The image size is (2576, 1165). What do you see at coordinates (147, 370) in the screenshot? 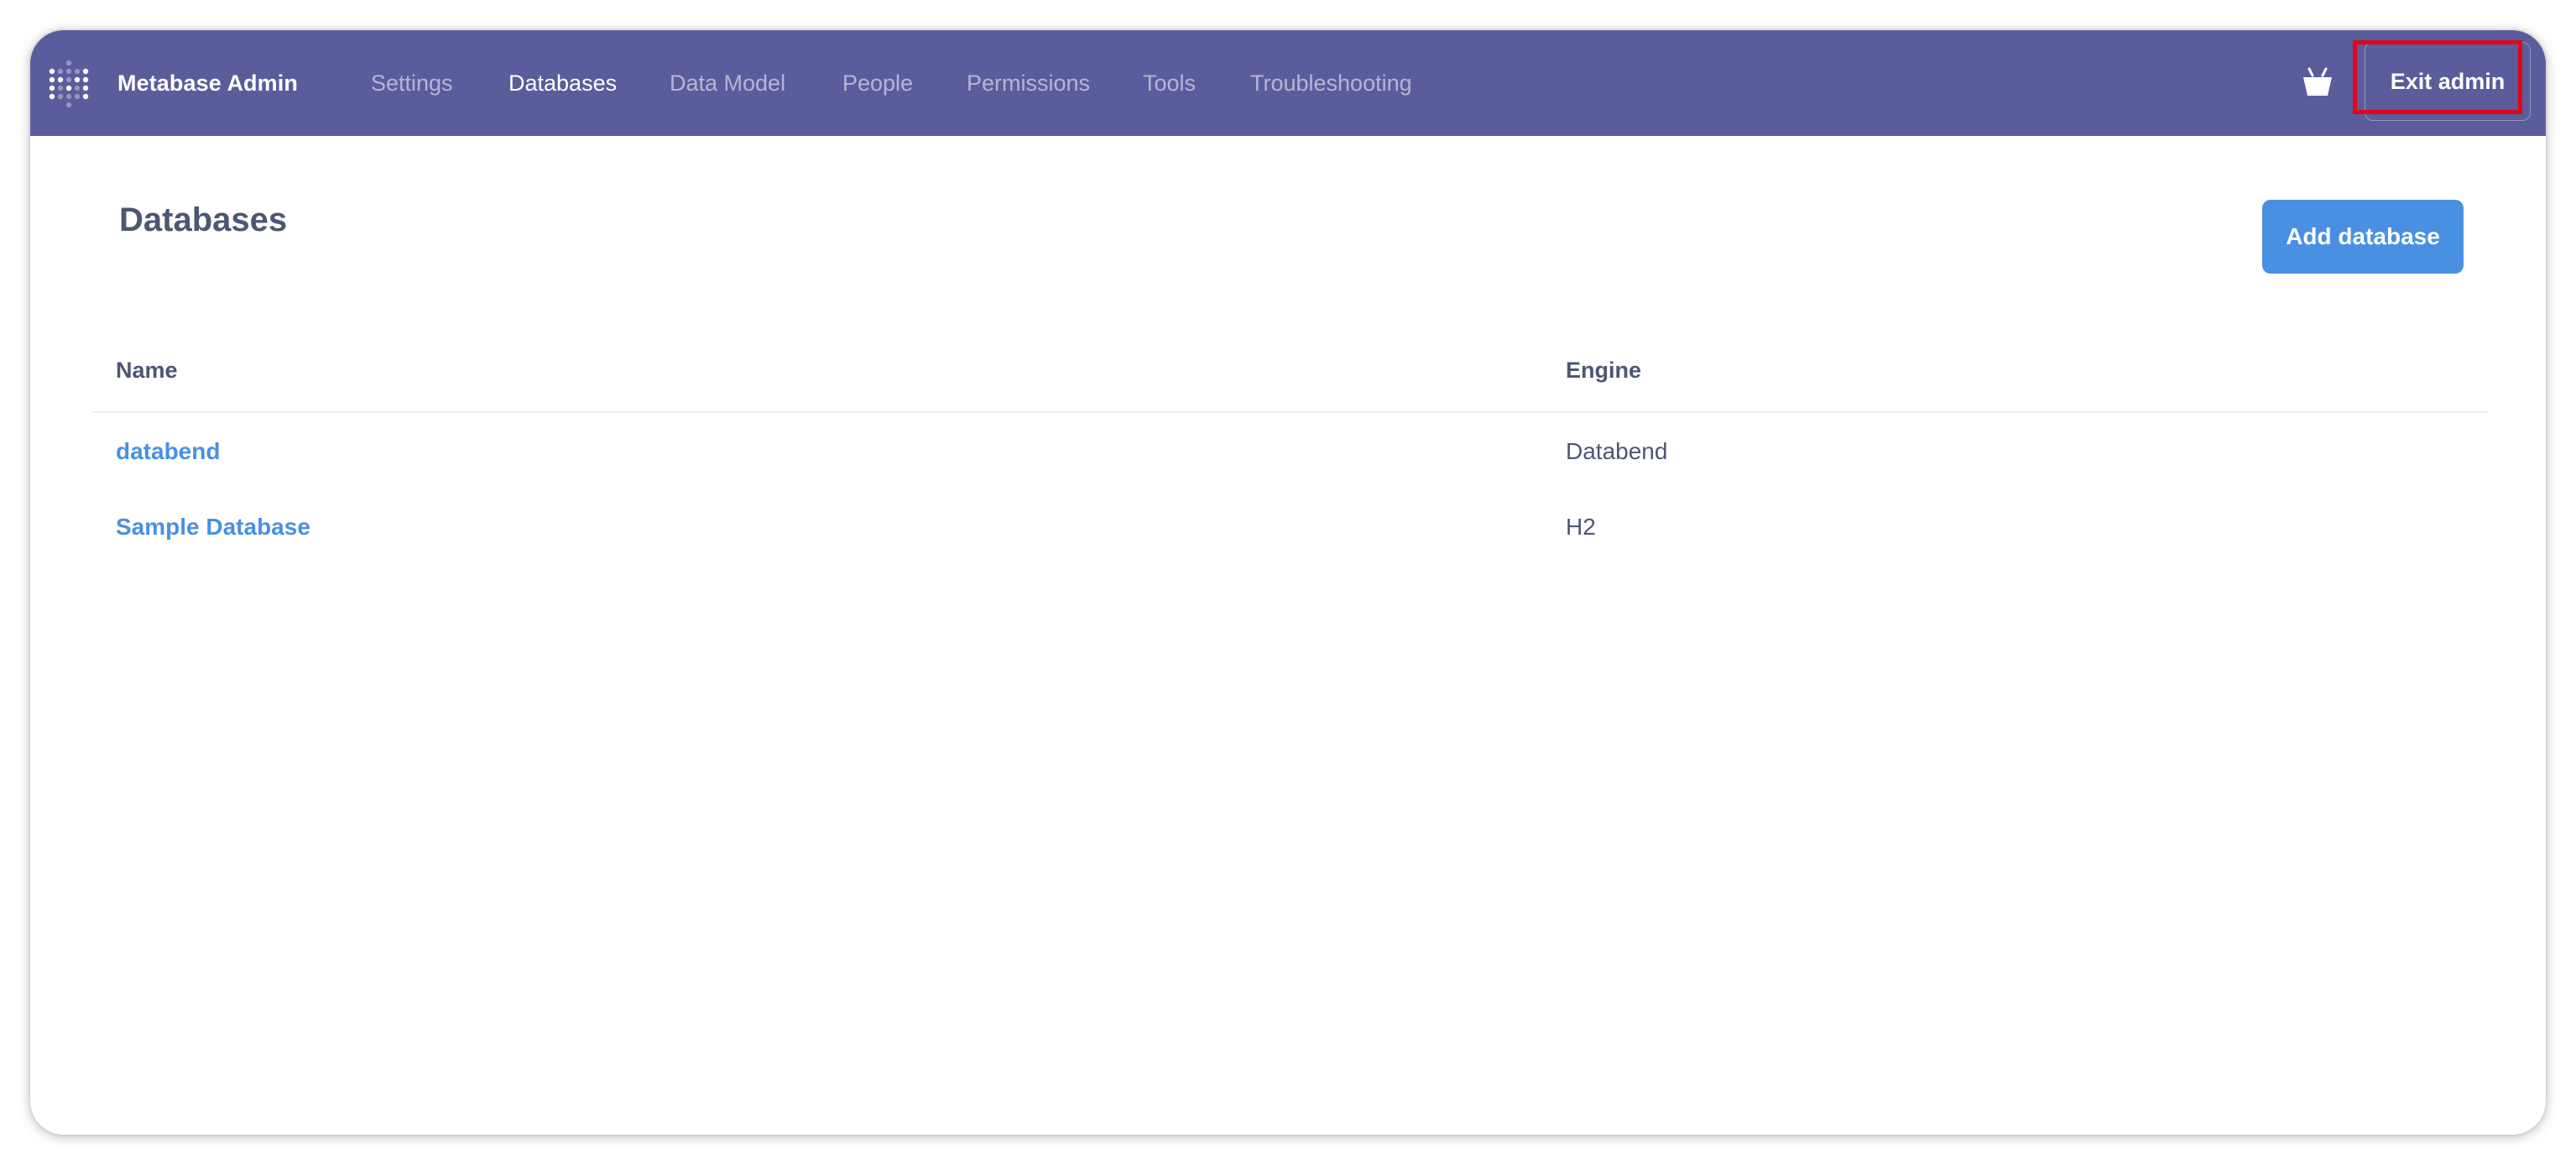
I see `column-header-name: Name` at bounding box center [147, 370].